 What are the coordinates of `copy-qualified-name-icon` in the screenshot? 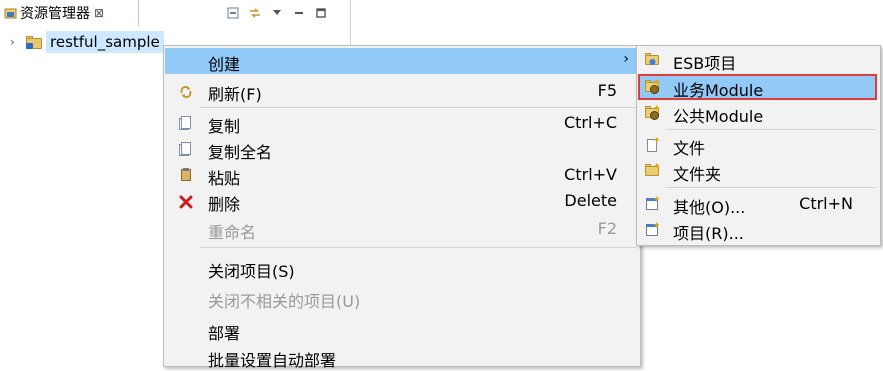 It's located at (186, 149).